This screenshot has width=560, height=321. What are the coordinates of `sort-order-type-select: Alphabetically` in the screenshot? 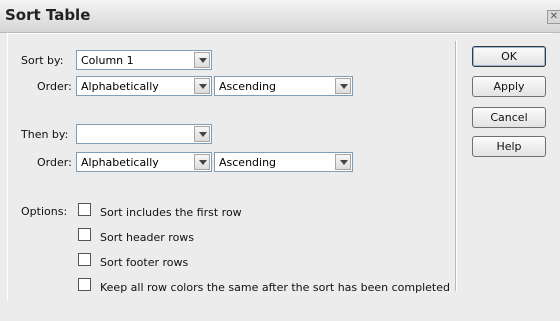 It's located at (144, 86).